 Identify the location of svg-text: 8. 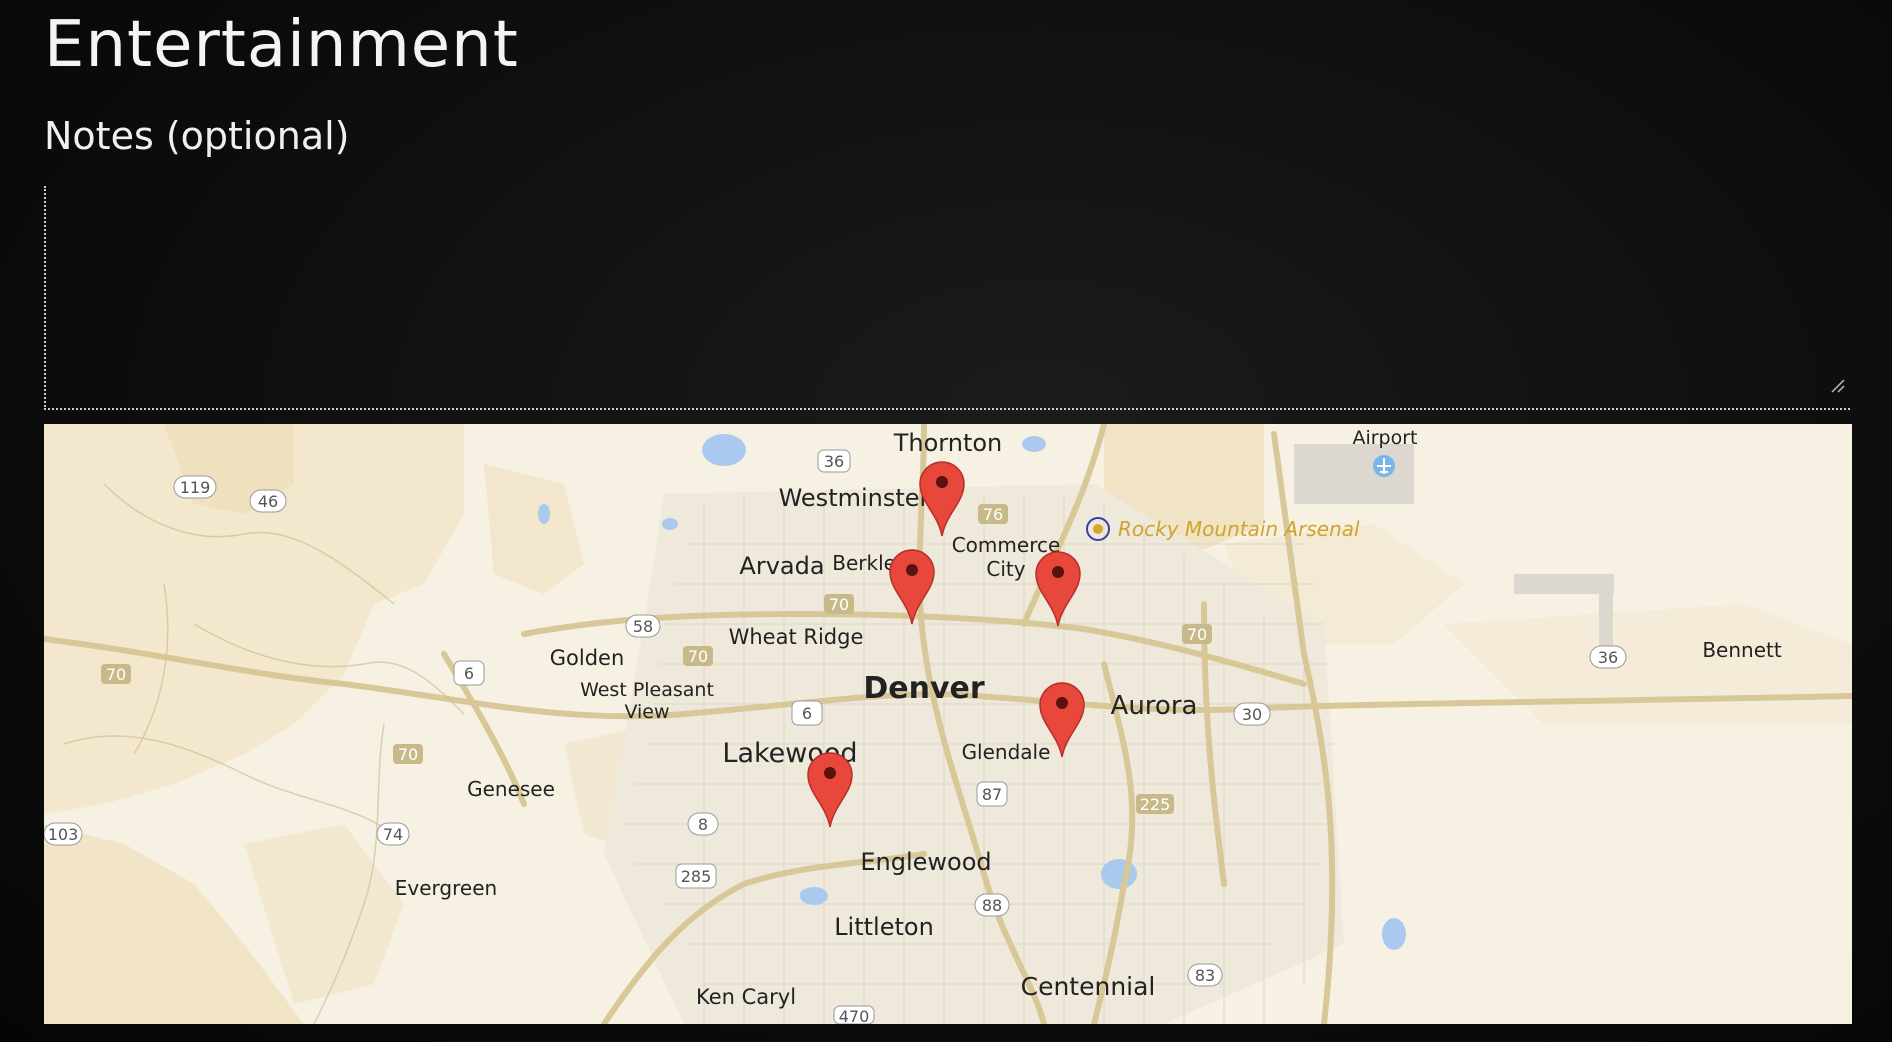
(703, 824).